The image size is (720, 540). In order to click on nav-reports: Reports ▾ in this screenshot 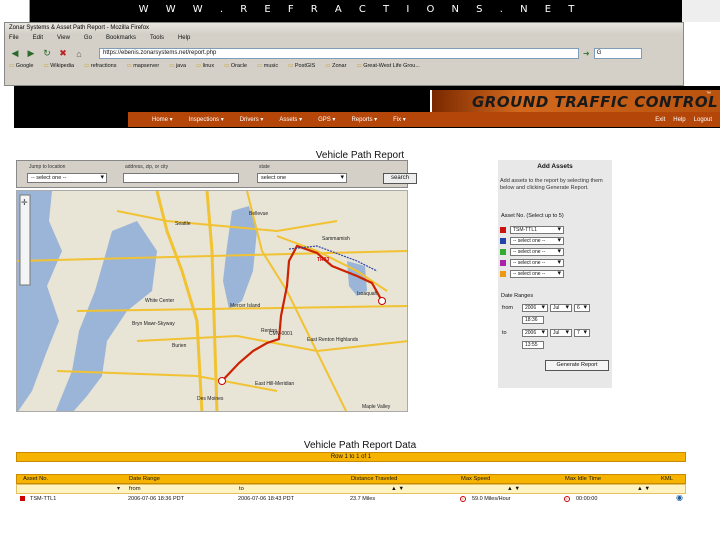, I will do `click(364, 119)`.